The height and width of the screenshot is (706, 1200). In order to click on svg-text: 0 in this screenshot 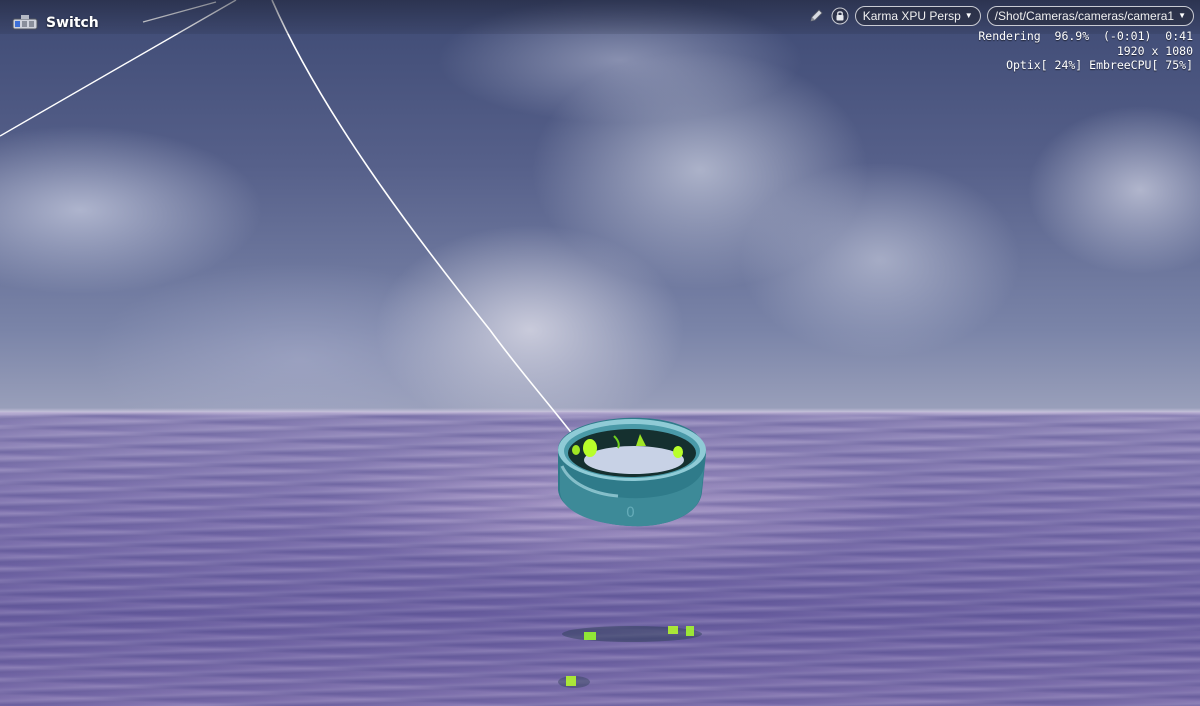, I will do `click(630, 513)`.